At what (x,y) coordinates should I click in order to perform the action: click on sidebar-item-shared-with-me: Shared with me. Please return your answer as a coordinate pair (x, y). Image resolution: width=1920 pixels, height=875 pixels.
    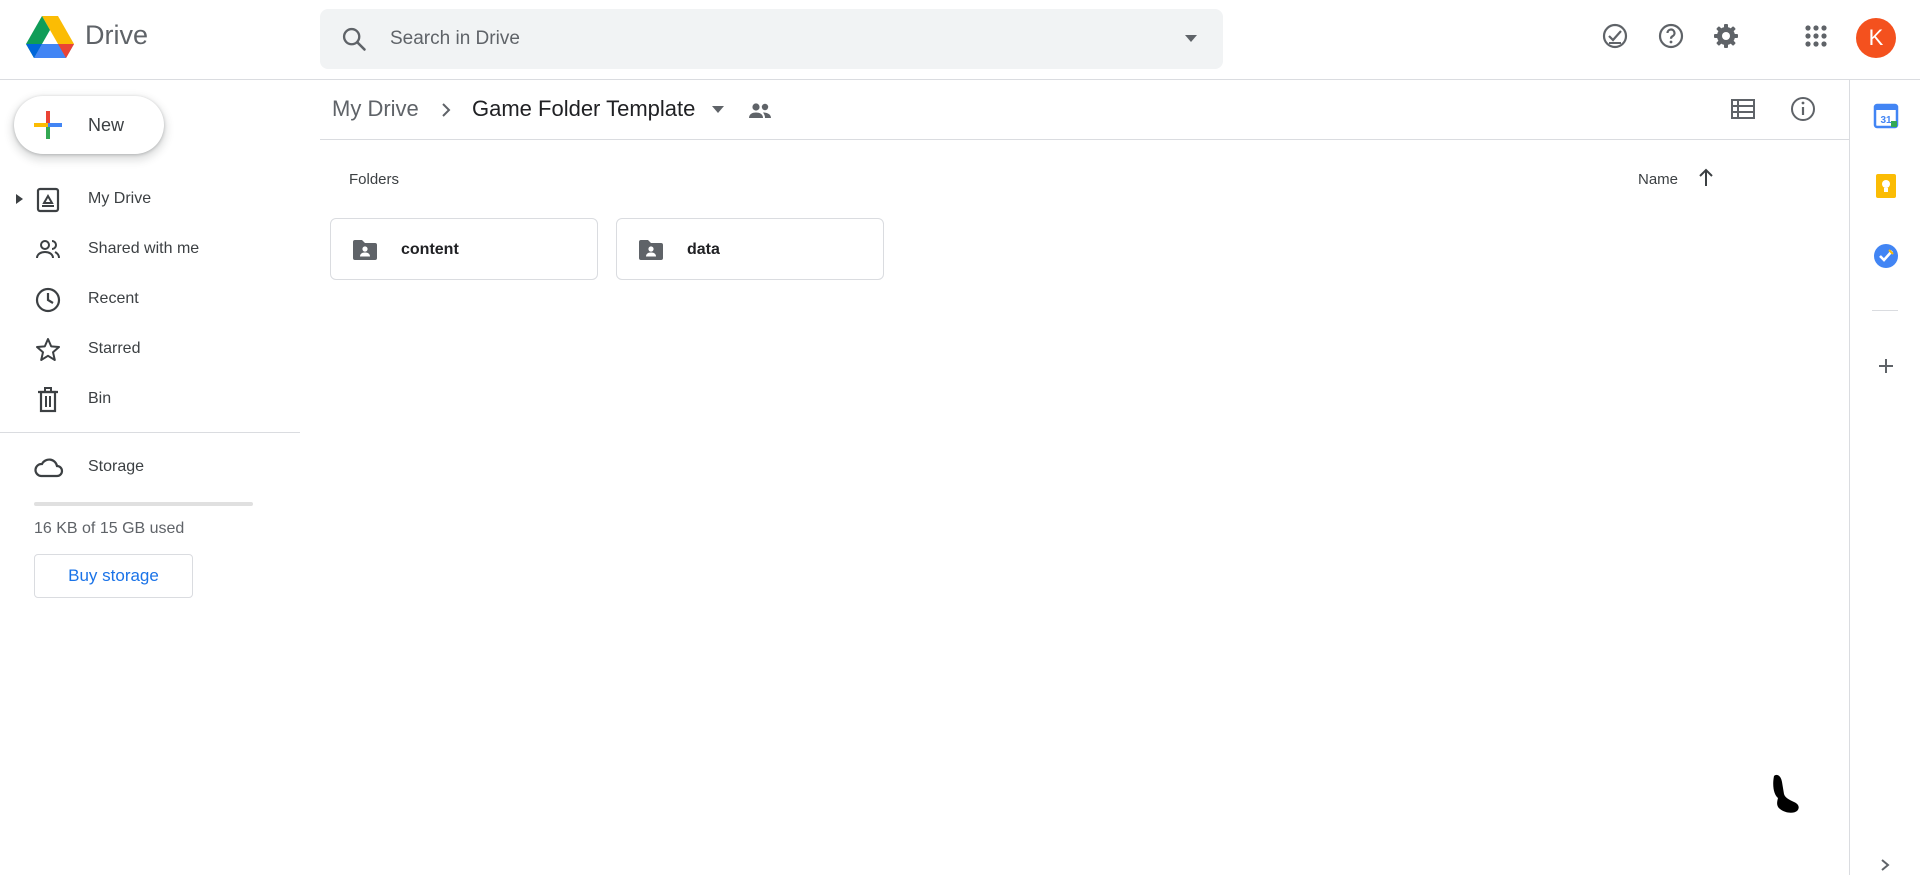
    Looking at the image, I should click on (145, 249).